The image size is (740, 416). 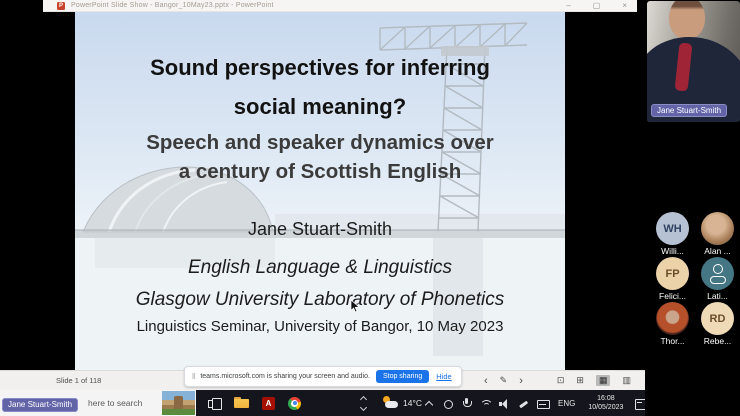 What do you see at coordinates (466, 403) in the screenshot?
I see `microphone-tray-icon` at bounding box center [466, 403].